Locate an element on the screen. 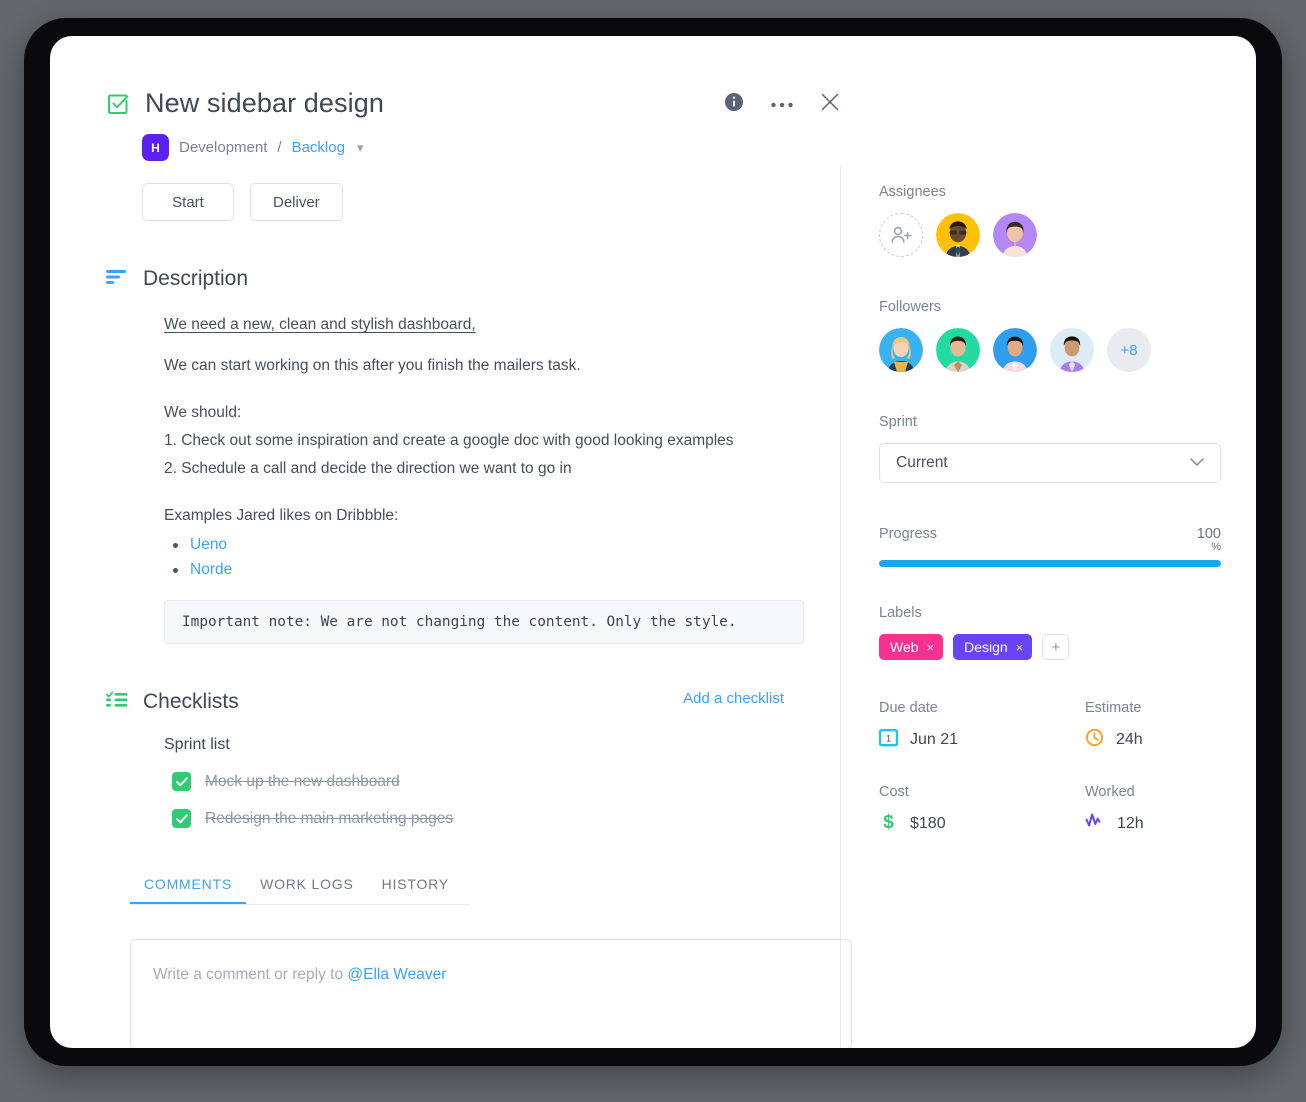 This screenshot has width=1306, height=1102. worked-field: Worked 12h is located at coordinates (1153, 810).